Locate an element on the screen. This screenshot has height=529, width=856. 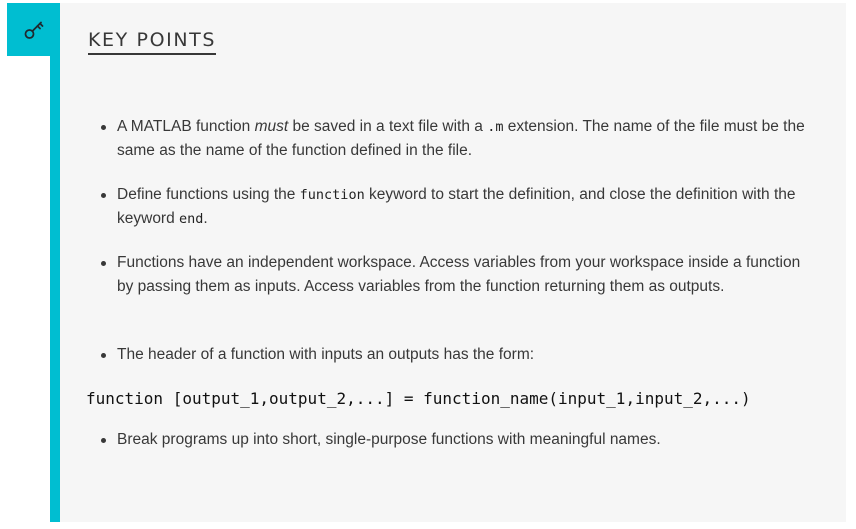
item-text: be saved in a text file with a is located at coordinates (388, 126).